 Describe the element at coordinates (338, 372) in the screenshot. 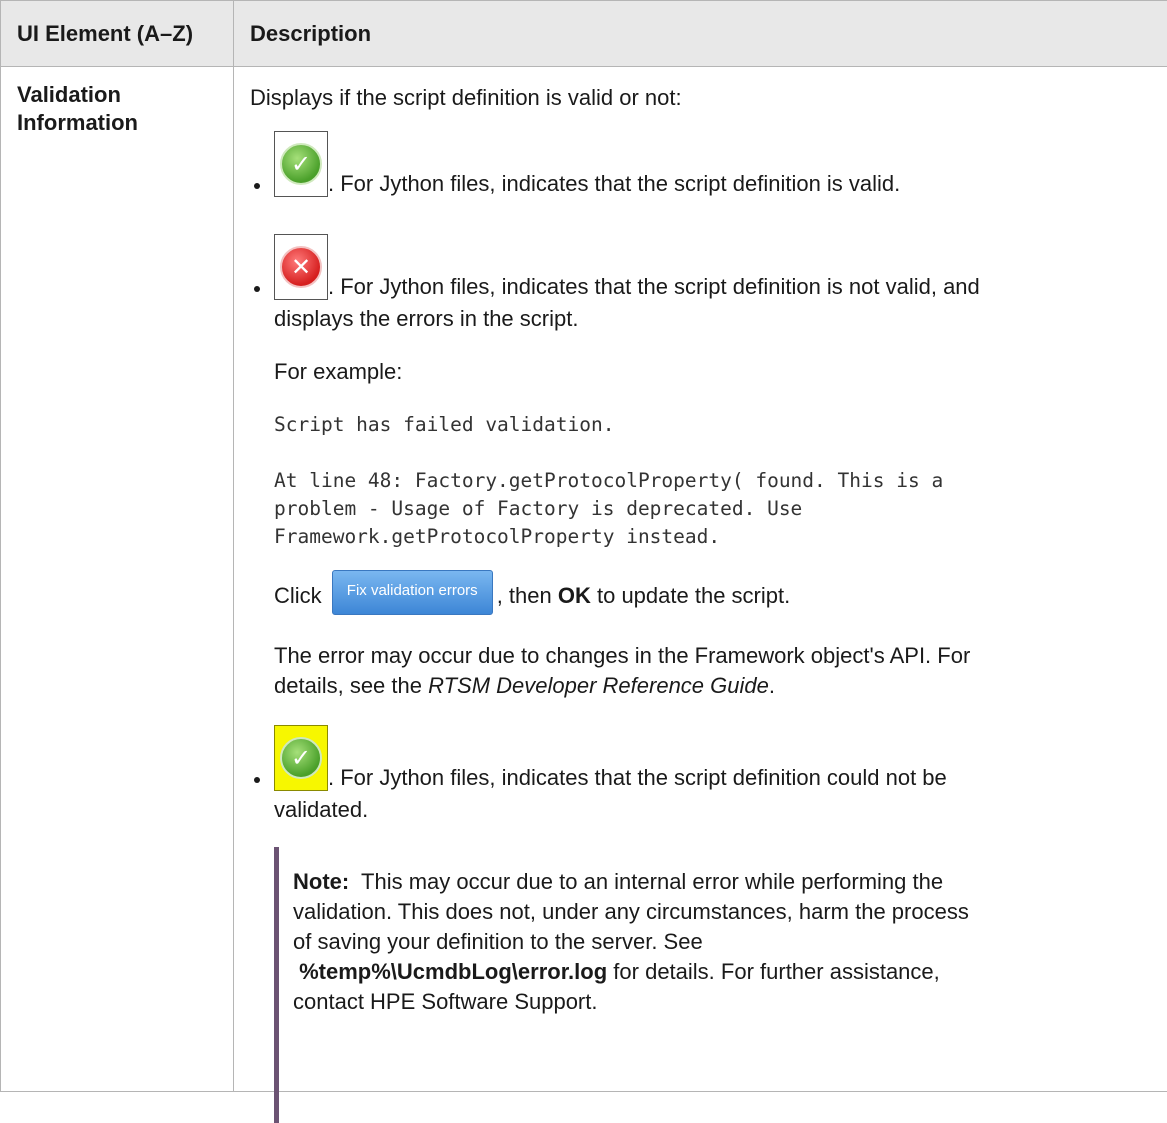

I see `example-label: For example:` at that location.